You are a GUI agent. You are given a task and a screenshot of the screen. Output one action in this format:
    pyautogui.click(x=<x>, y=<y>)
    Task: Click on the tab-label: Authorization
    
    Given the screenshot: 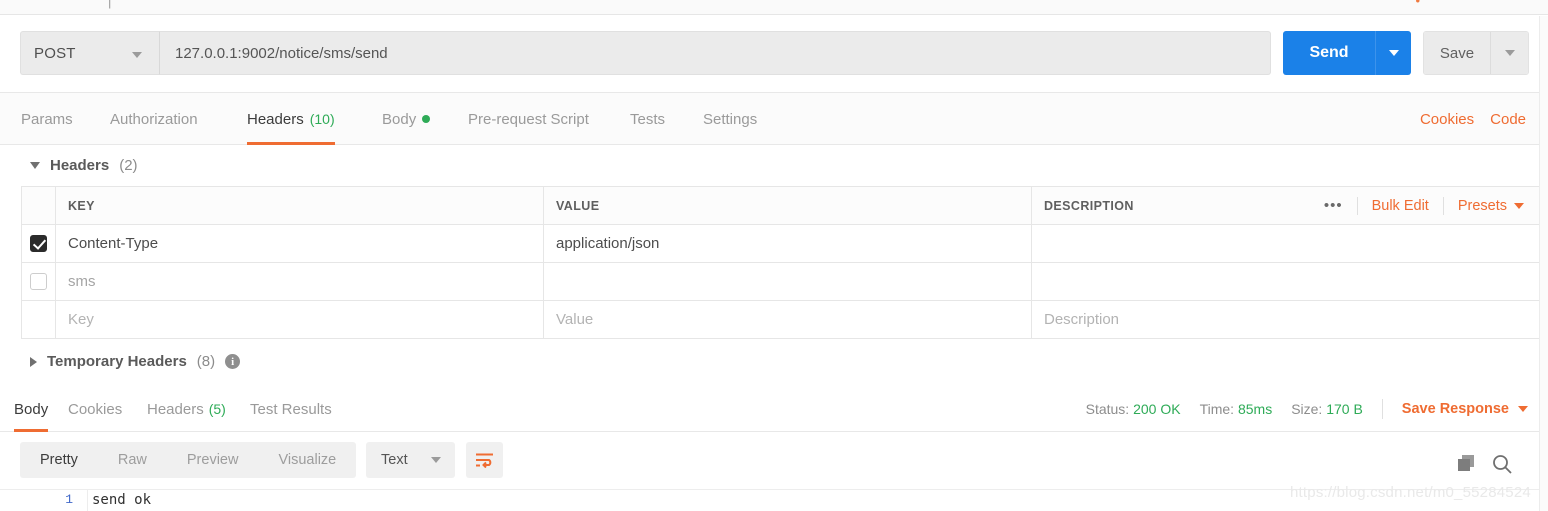 What is the action you would take?
    pyautogui.click(x=154, y=119)
    